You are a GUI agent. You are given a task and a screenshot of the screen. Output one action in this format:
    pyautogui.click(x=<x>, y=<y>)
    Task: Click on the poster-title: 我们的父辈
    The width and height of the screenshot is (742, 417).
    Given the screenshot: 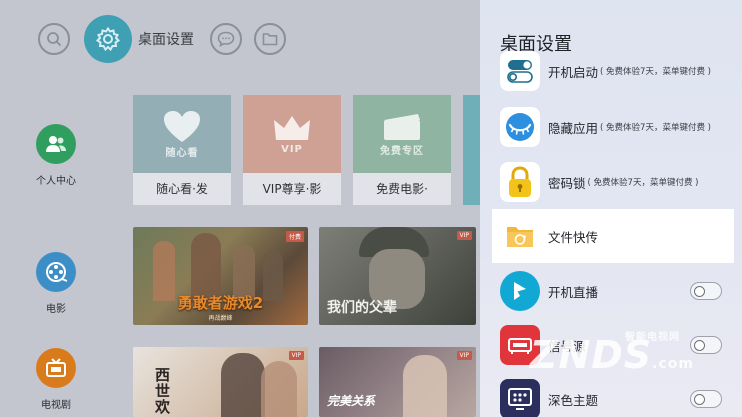 What is the action you would take?
    pyautogui.click(x=362, y=308)
    